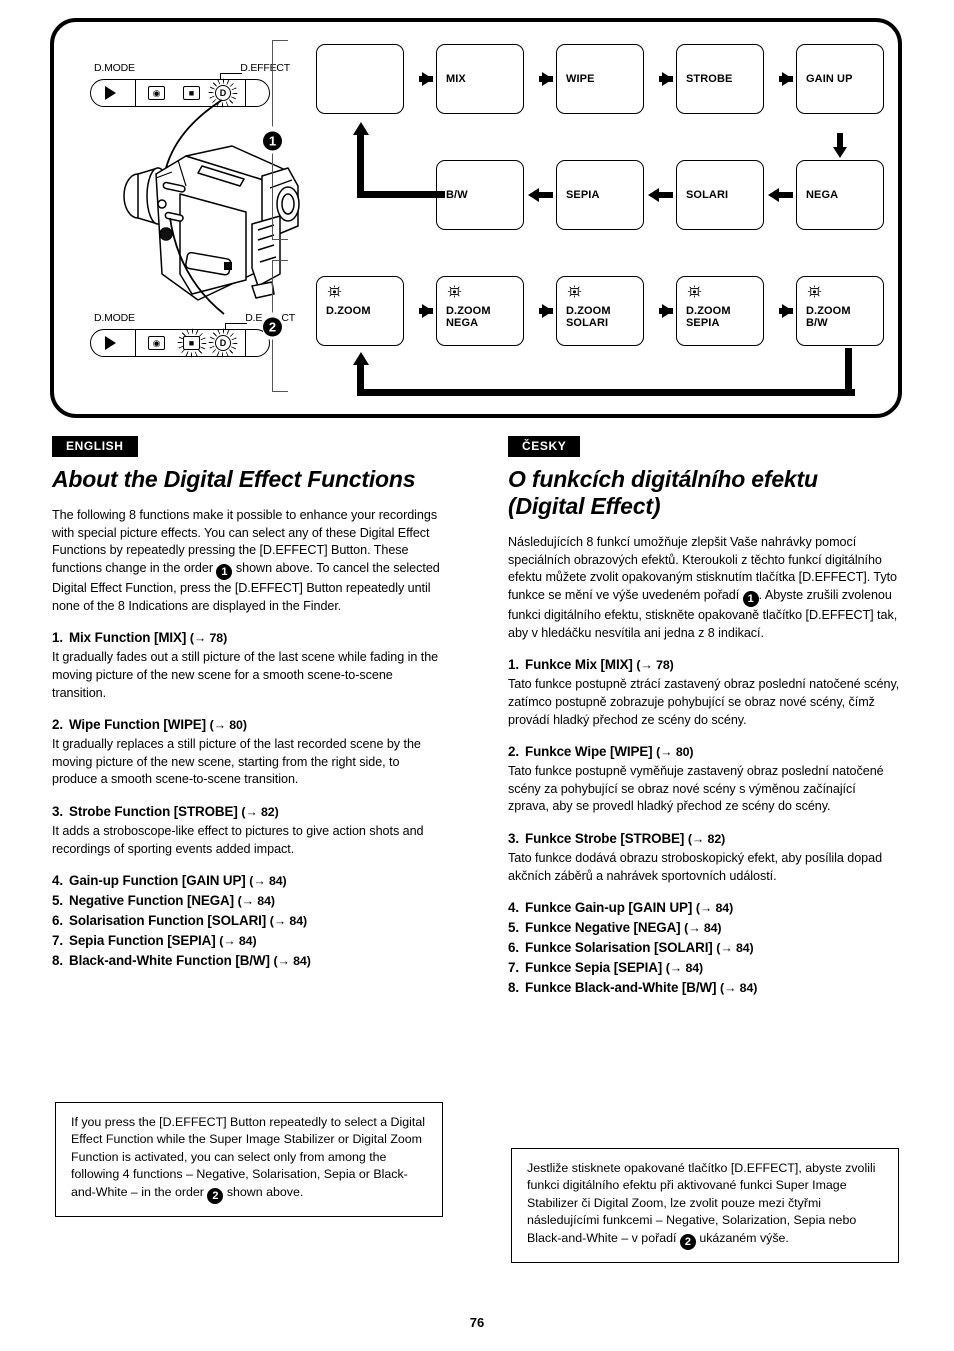  What do you see at coordinates (180, 343) in the screenshot?
I see `control-panel-2-bar: ◉ ■ D` at bounding box center [180, 343].